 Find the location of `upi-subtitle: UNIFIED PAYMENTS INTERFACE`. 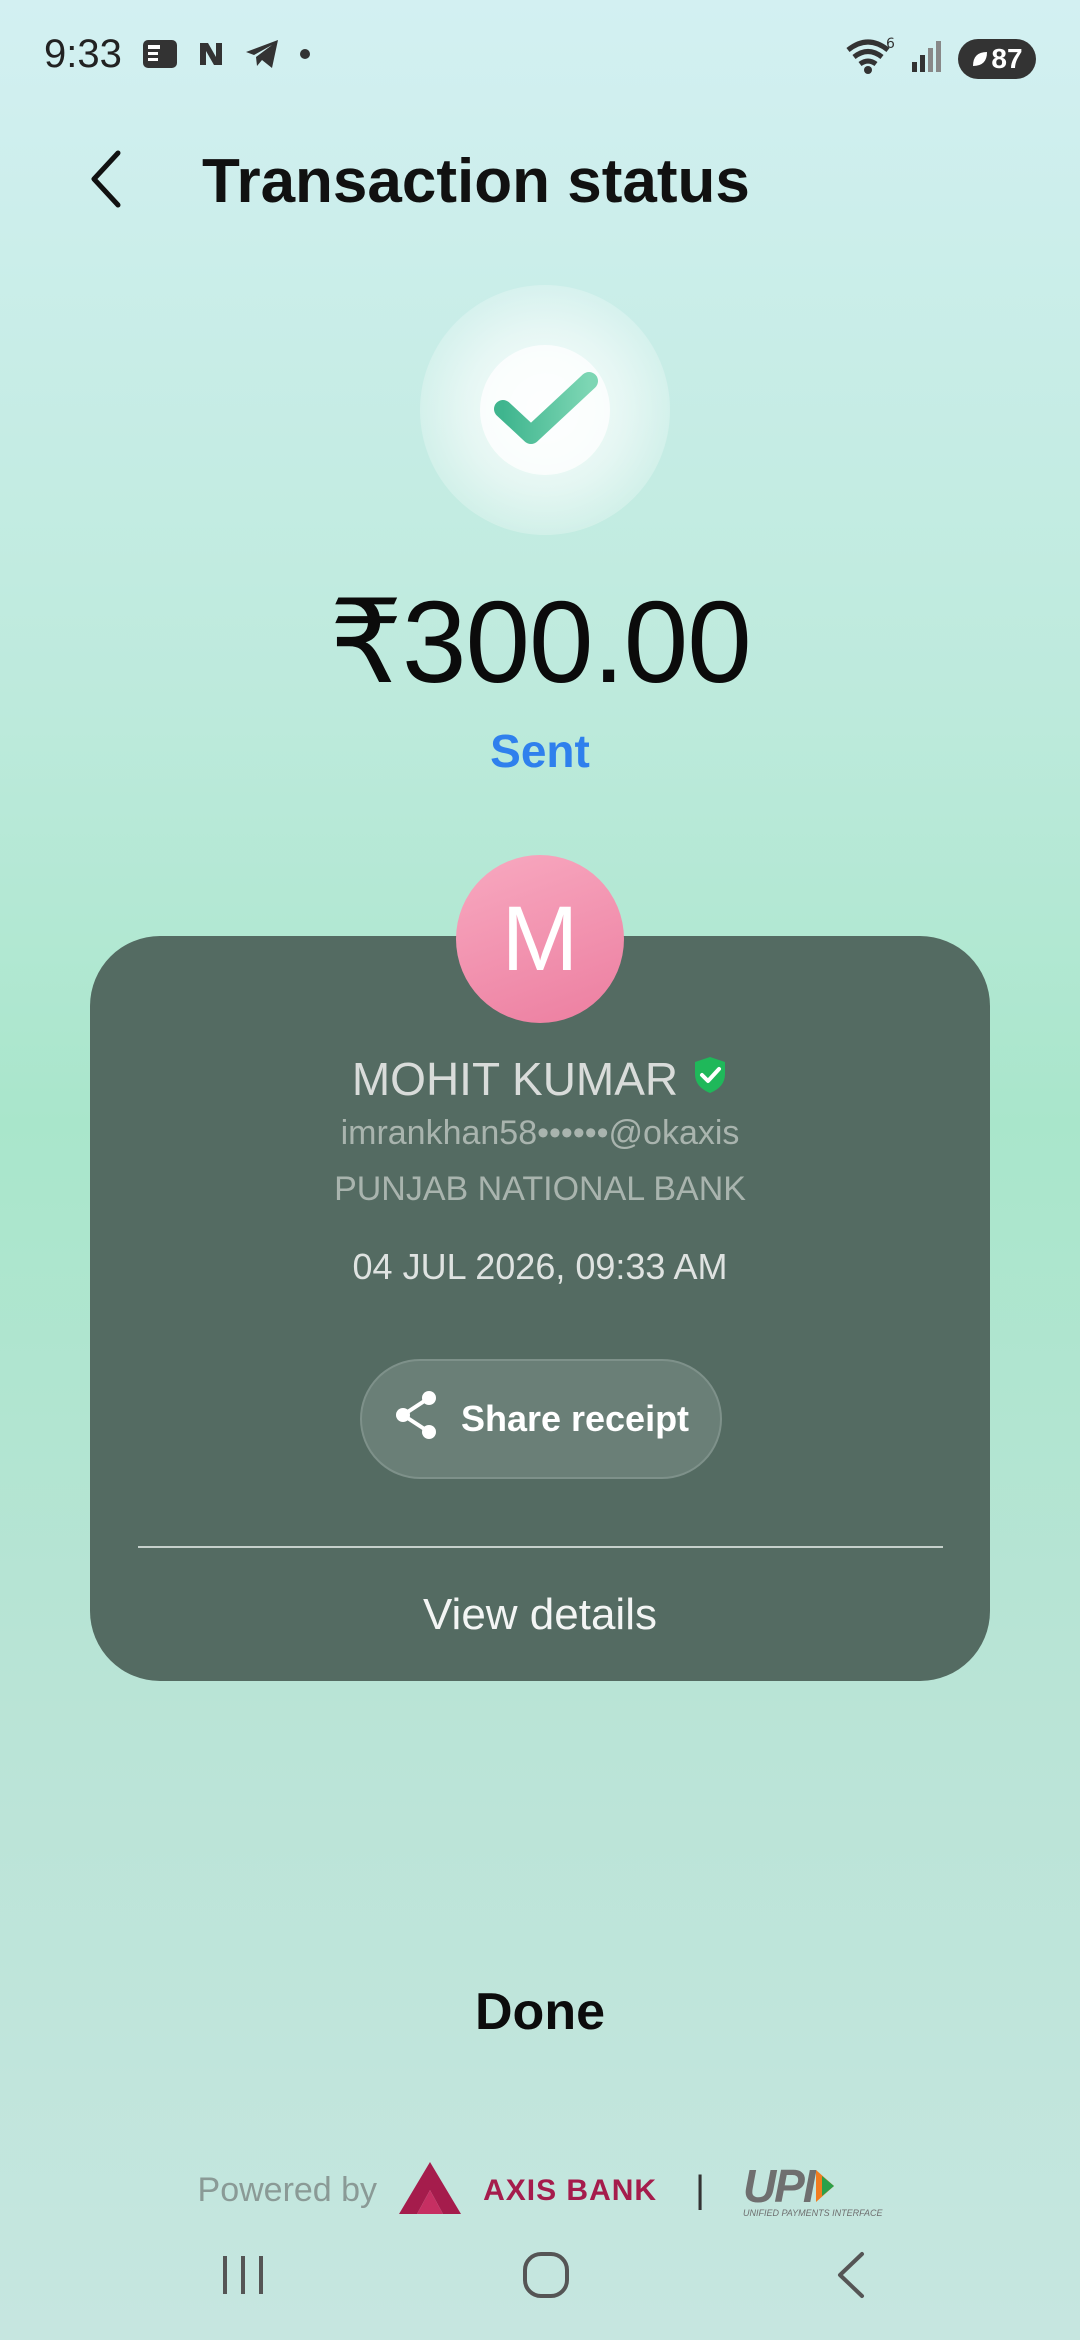

upi-subtitle: UNIFIED PAYMENTS INTERFACE is located at coordinates (812, 2212).